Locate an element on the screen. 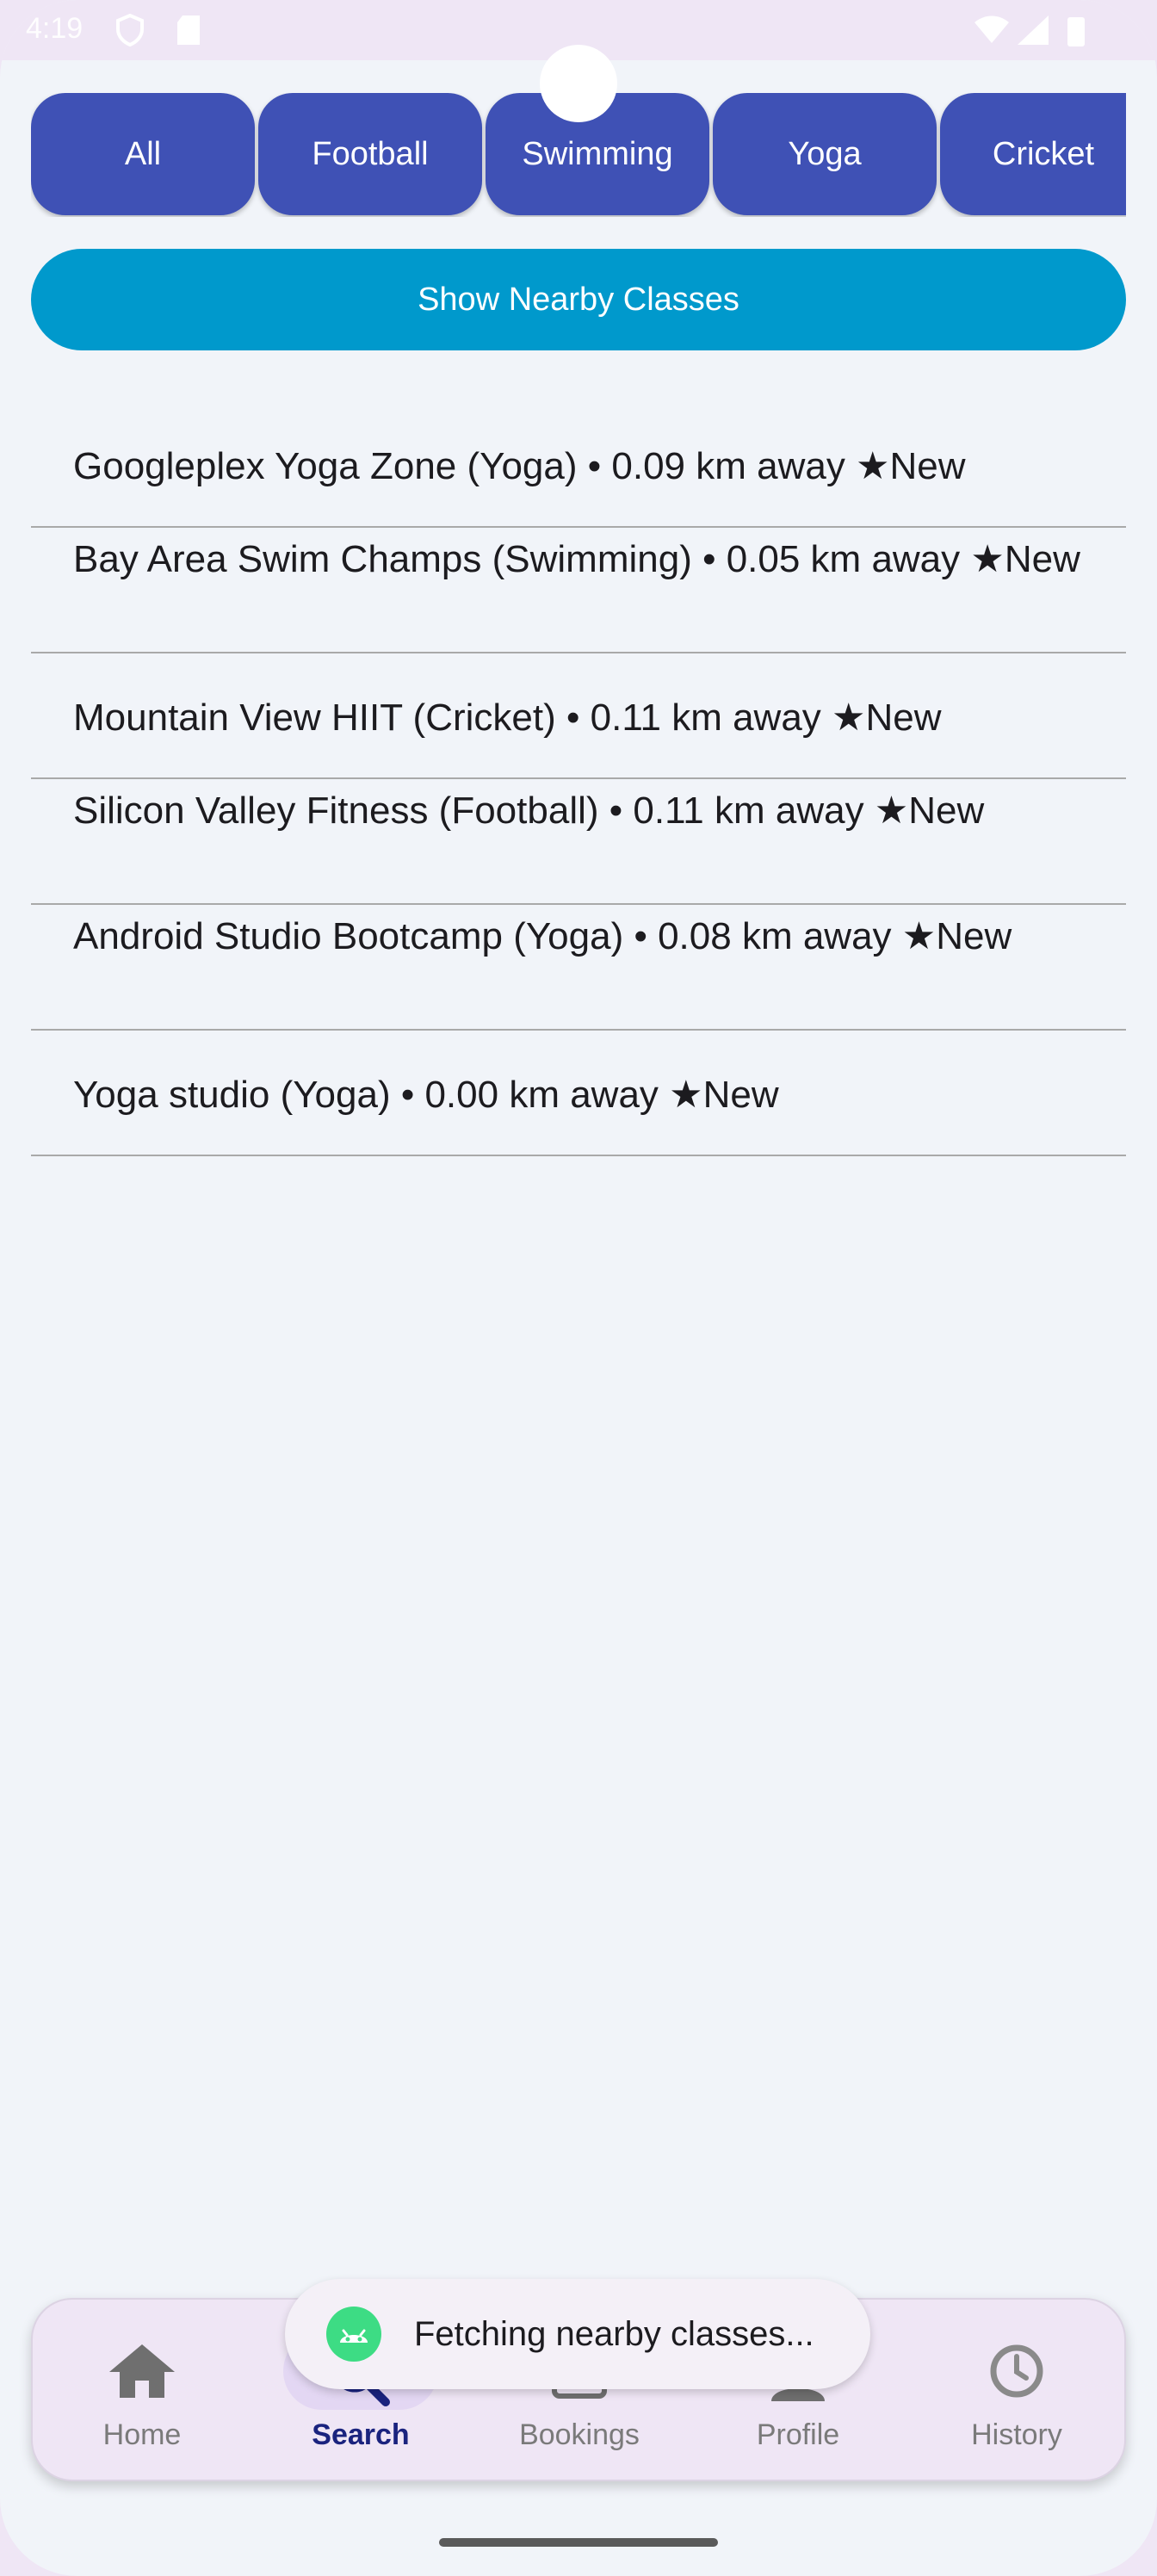 This screenshot has width=1157, height=2576. chip-football: Football is located at coordinates (370, 154).